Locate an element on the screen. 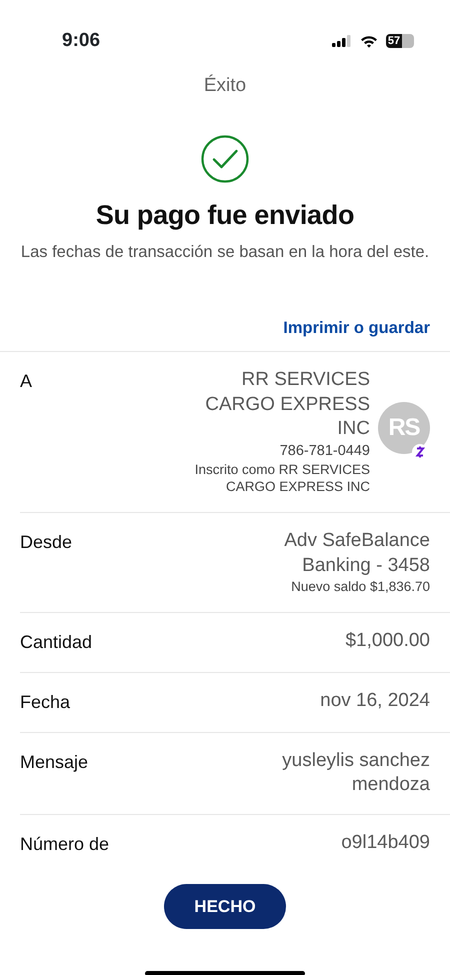  page-title: Éxito is located at coordinates (225, 86).